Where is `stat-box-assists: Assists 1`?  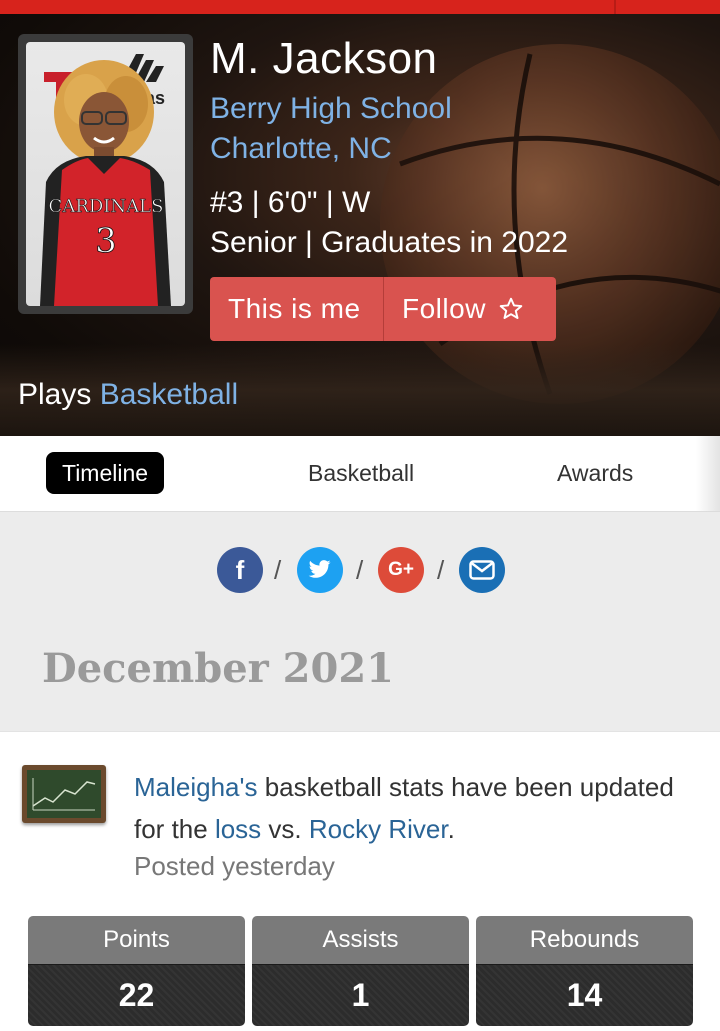
stat-box-assists: Assists 1 is located at coordinates (360, 971).